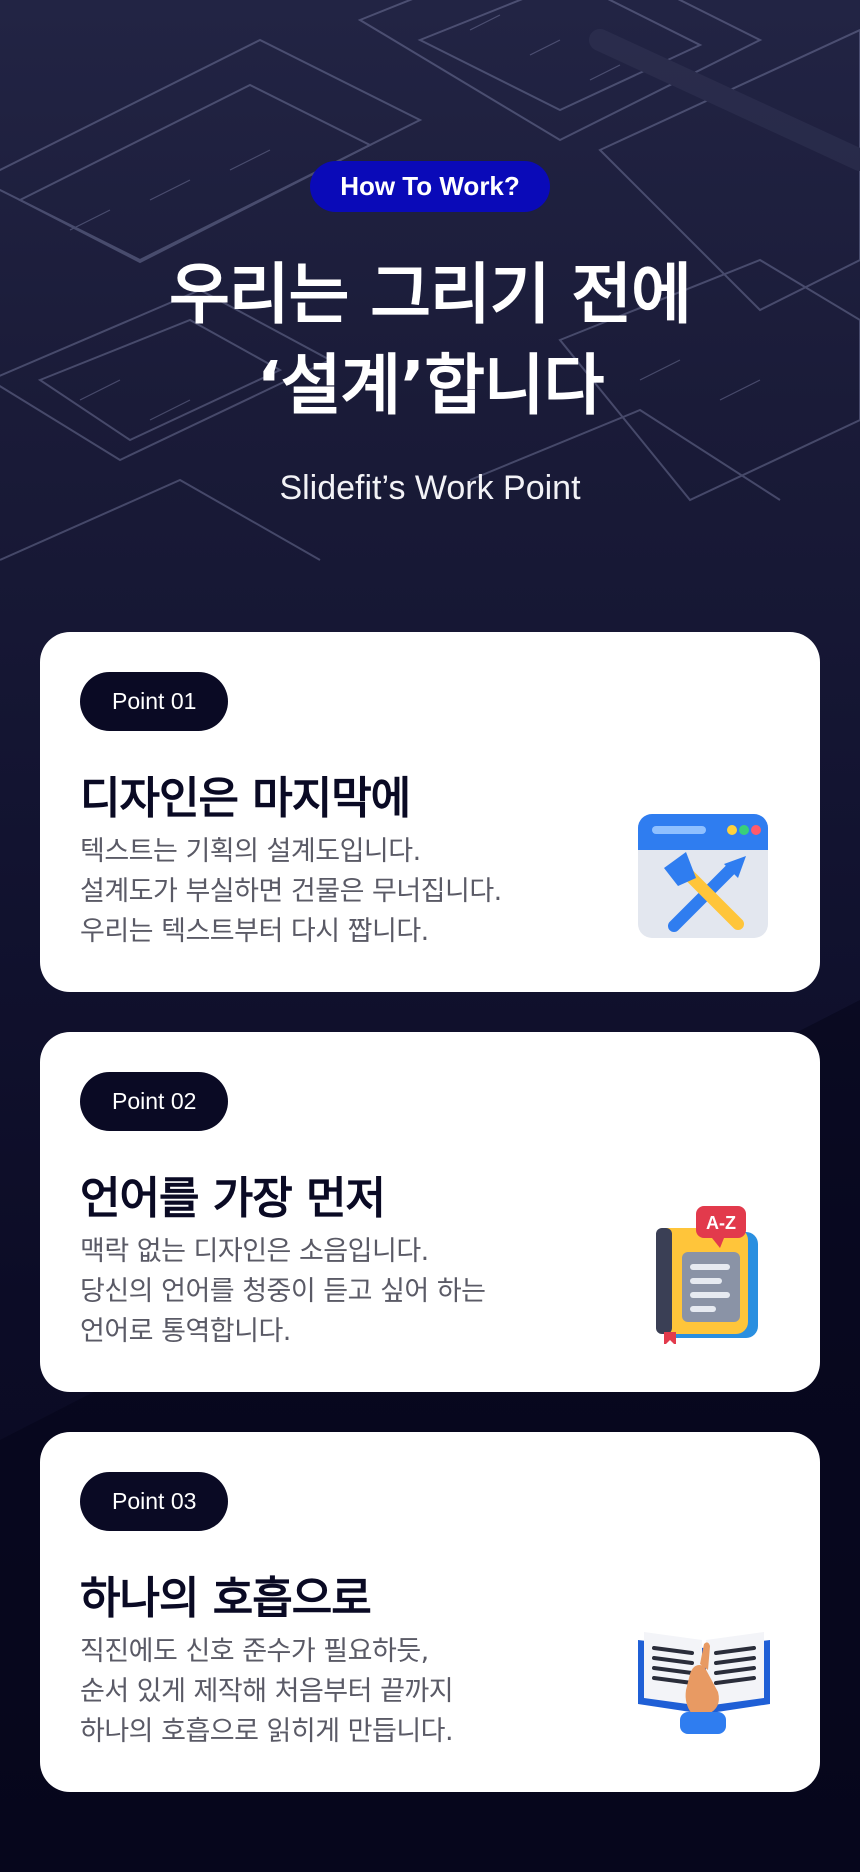  What do you see at coordinates (721, 1223) in the screenshot?
I see `a-z-label: A-Z` at bounding box center [721, 1223].